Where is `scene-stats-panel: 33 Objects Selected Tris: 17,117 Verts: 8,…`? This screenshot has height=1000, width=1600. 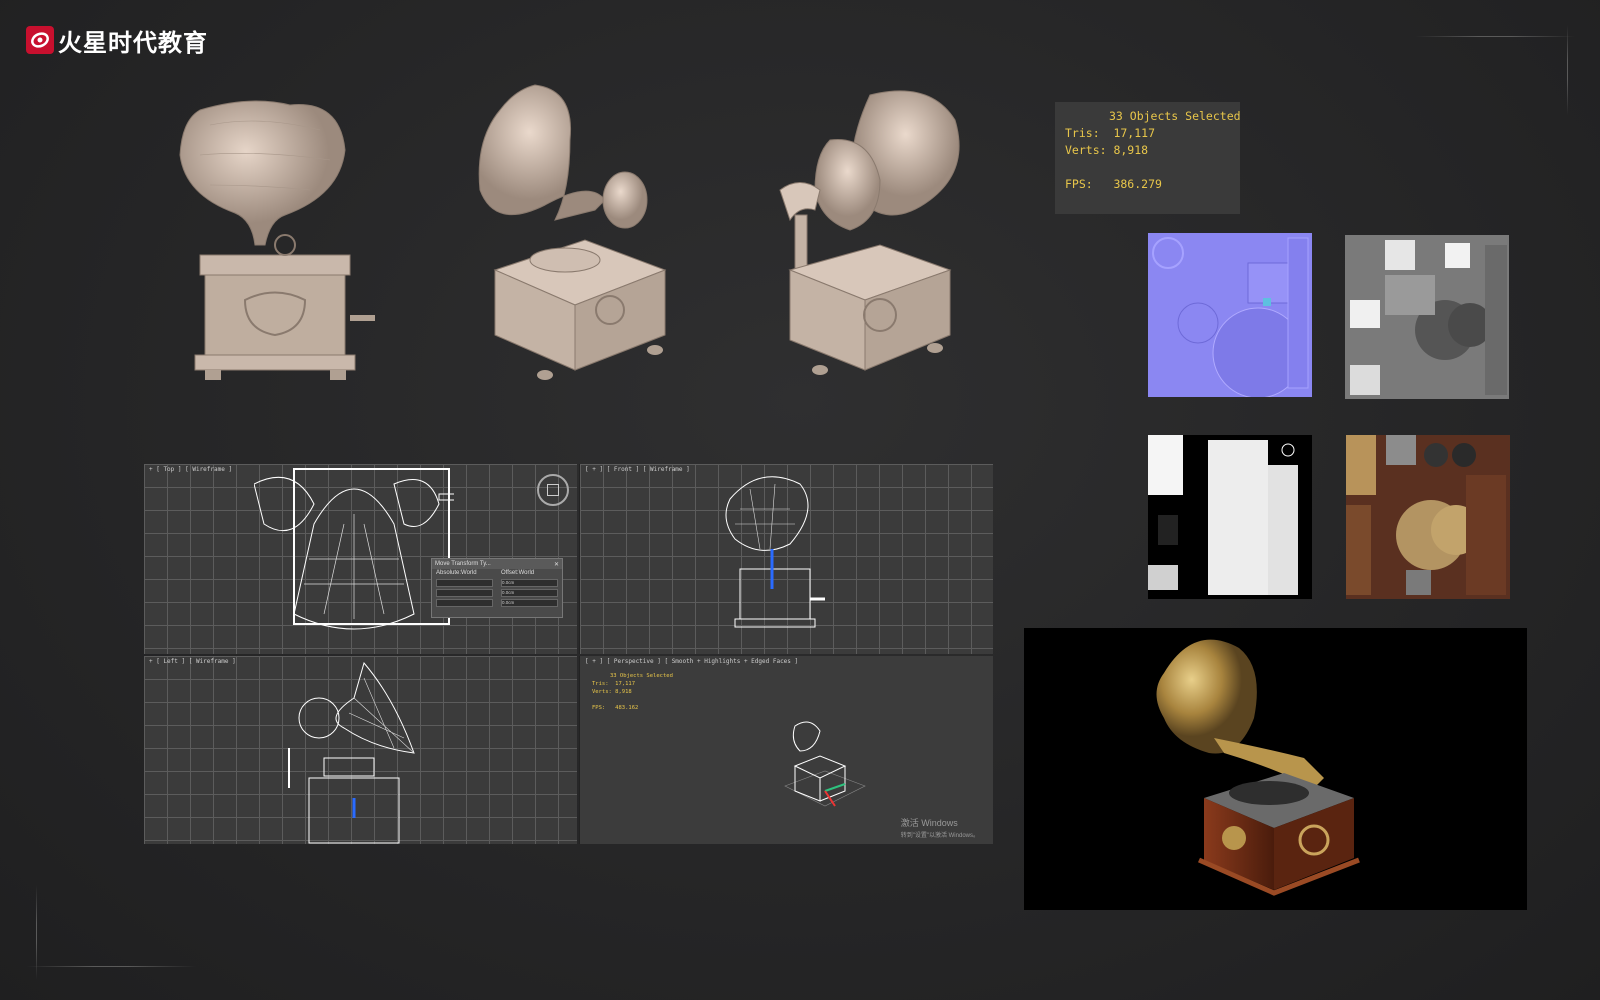 scene-stats-panel: 33 Objects Selected Tris: 17,117 Verts: 8,… is located at coordinates (1148, 158).